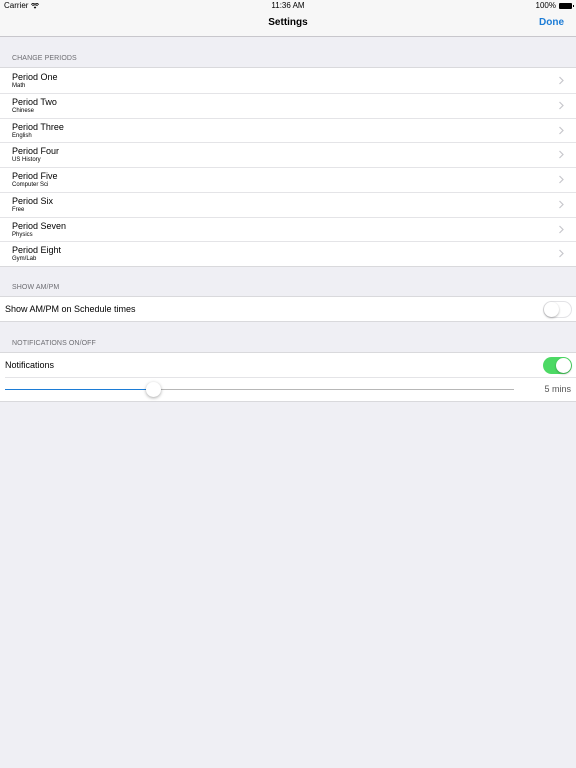 The image size is (576, 768). I want to click on notifications-label: Notifications, so click(30, 365).